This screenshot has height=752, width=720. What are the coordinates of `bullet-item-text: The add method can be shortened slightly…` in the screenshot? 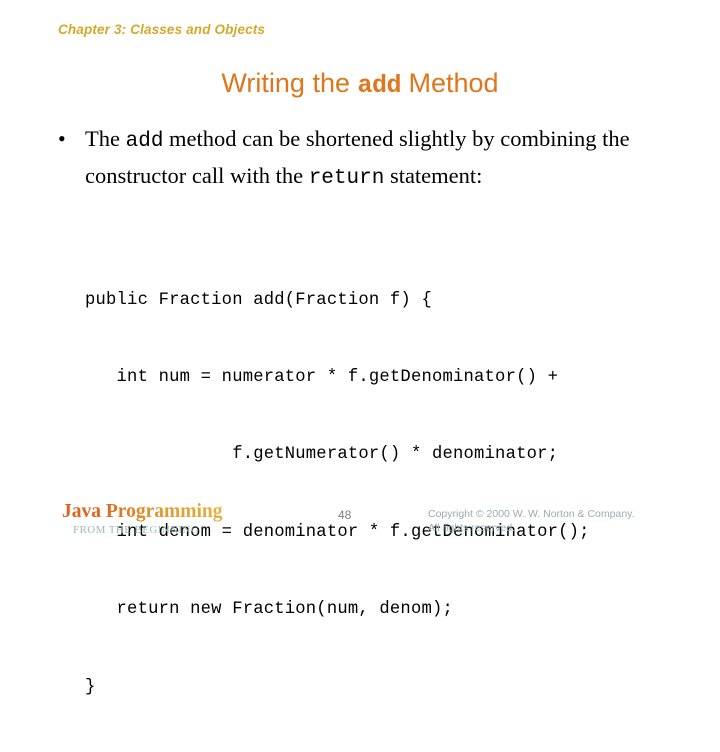 It's located at (376, 159).